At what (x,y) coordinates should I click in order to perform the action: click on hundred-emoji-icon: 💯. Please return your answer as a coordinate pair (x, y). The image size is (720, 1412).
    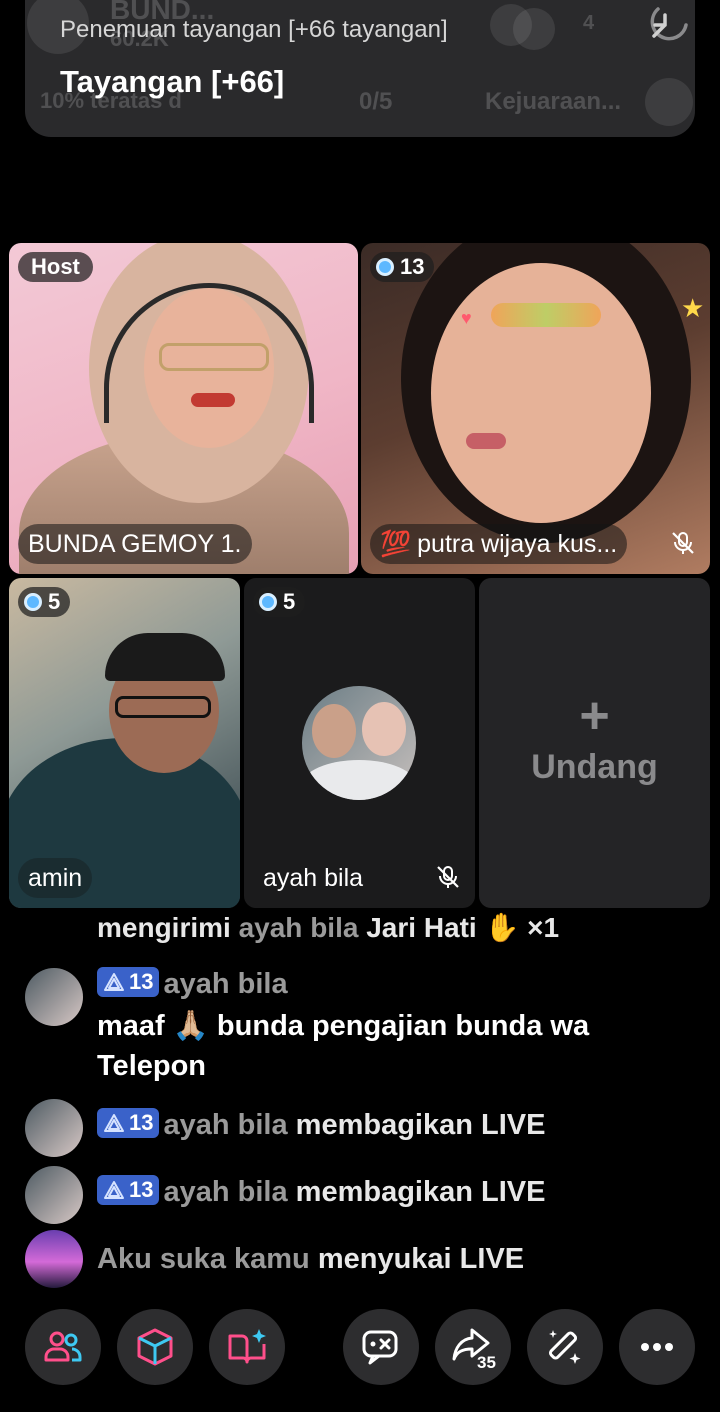
    Looking at the image, I should click on (396, 544).